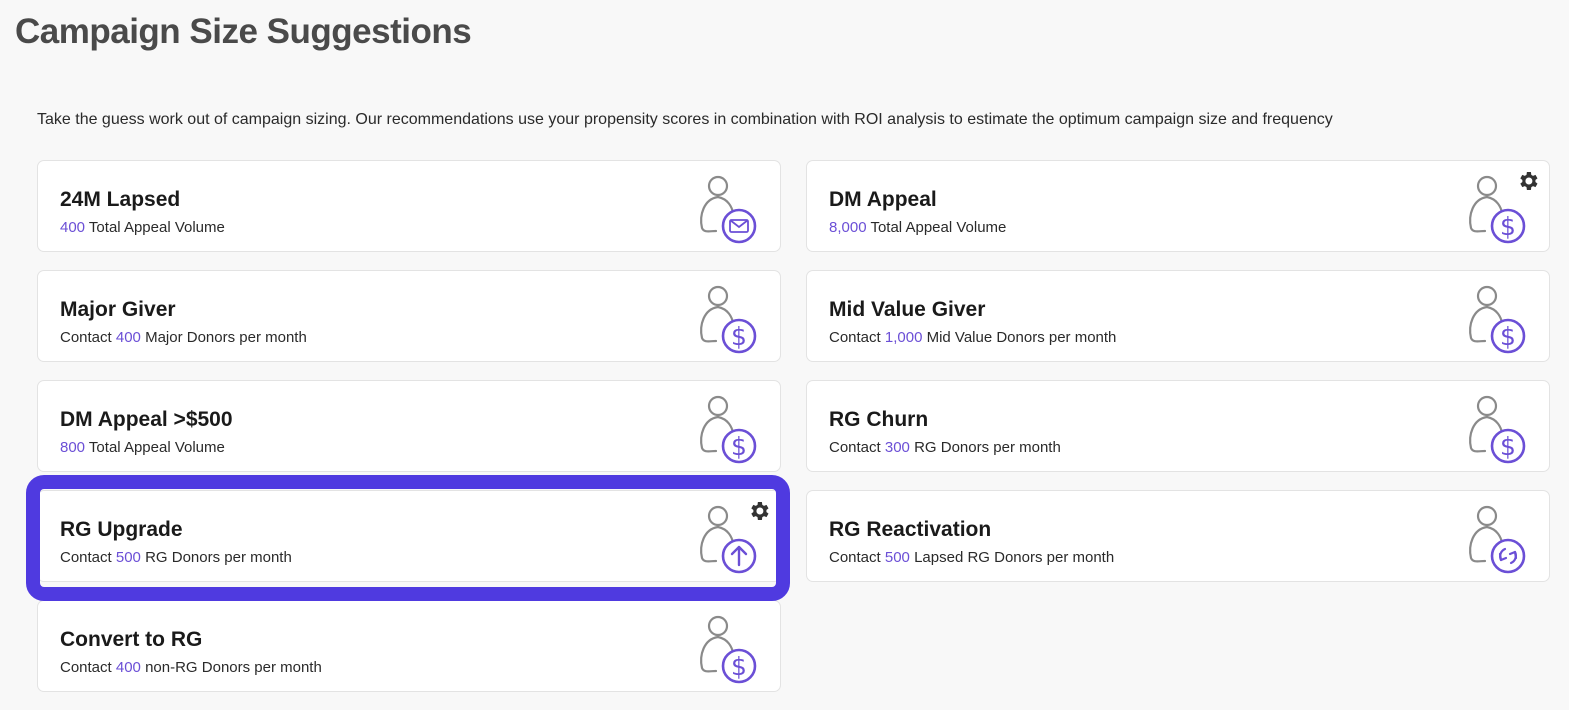 This screenshot has height=710, width=1569. I want to click on card-title: DM Appeal >$500, so click(146, 419).